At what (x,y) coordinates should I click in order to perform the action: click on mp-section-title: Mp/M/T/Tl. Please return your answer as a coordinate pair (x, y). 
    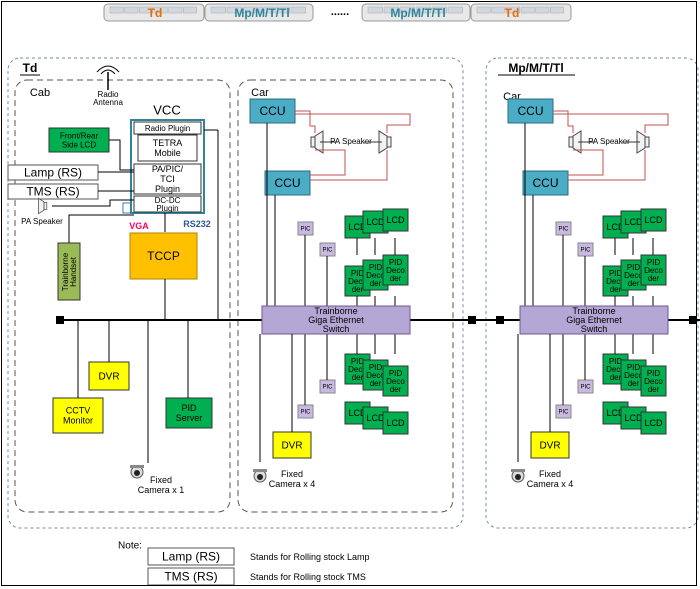
    Looking at the image, I should click on (535, 68).